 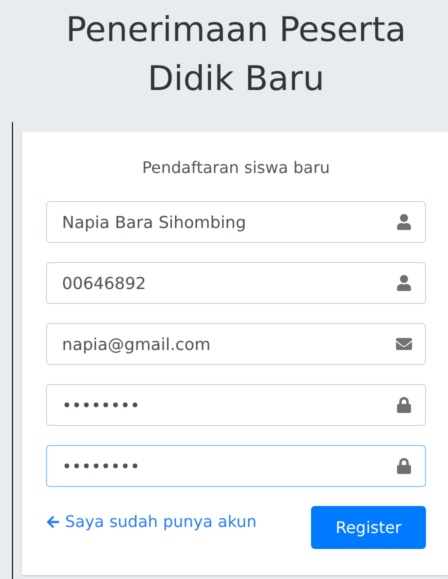 What do you see at coordinates (229, 222) in the screenshot?
I see `input-value: Napia Bara Sihombing` at bounding box center [229, 222].